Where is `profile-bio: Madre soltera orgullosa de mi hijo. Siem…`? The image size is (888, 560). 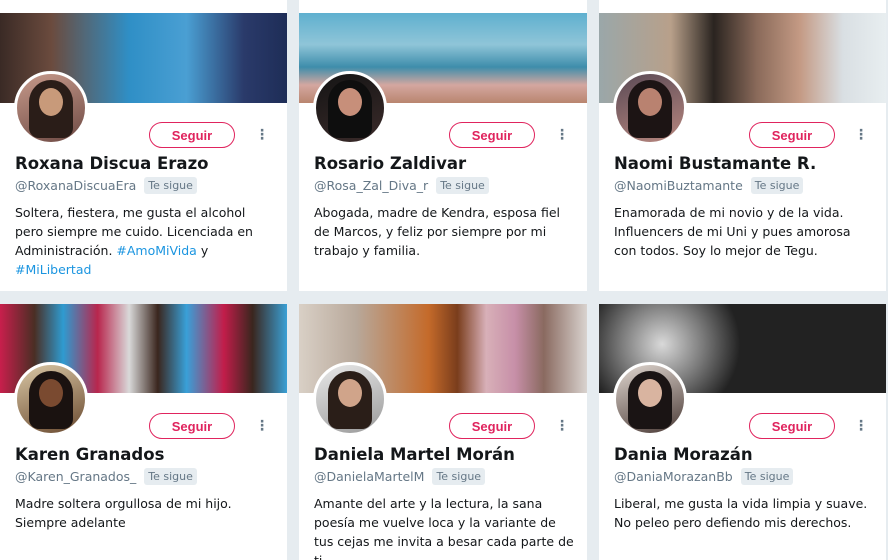 profile-bio: Madre soltera orgullosa de mi hijo. Siem… is located at coordinates (123, 513).